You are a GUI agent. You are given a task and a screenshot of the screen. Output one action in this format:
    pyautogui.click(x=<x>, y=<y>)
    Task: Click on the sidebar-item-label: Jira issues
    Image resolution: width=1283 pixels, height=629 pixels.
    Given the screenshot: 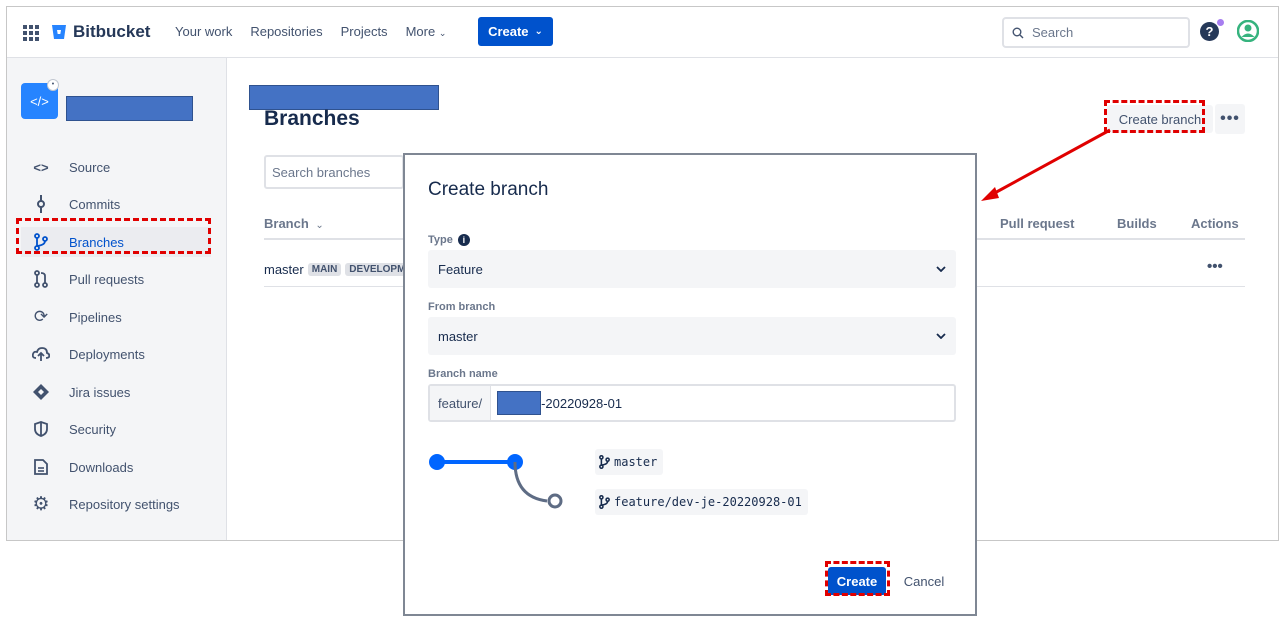 What is the action you would take?
    pyautogui.click(x=100, y=392)
    